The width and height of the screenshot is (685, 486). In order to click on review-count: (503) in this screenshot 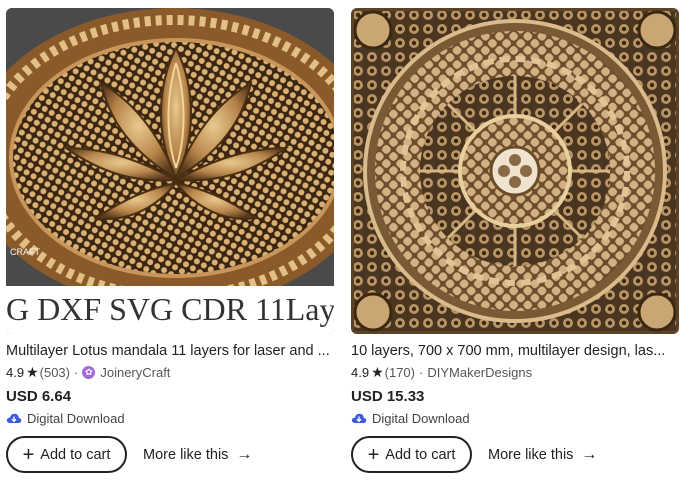, I will do `click(54, 372)`.